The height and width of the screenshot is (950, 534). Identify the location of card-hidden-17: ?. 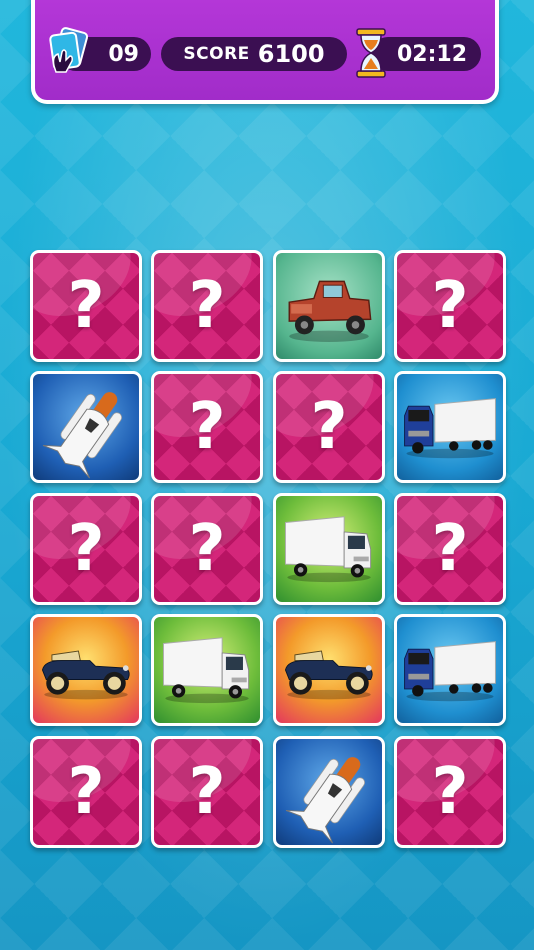
(86, 792).